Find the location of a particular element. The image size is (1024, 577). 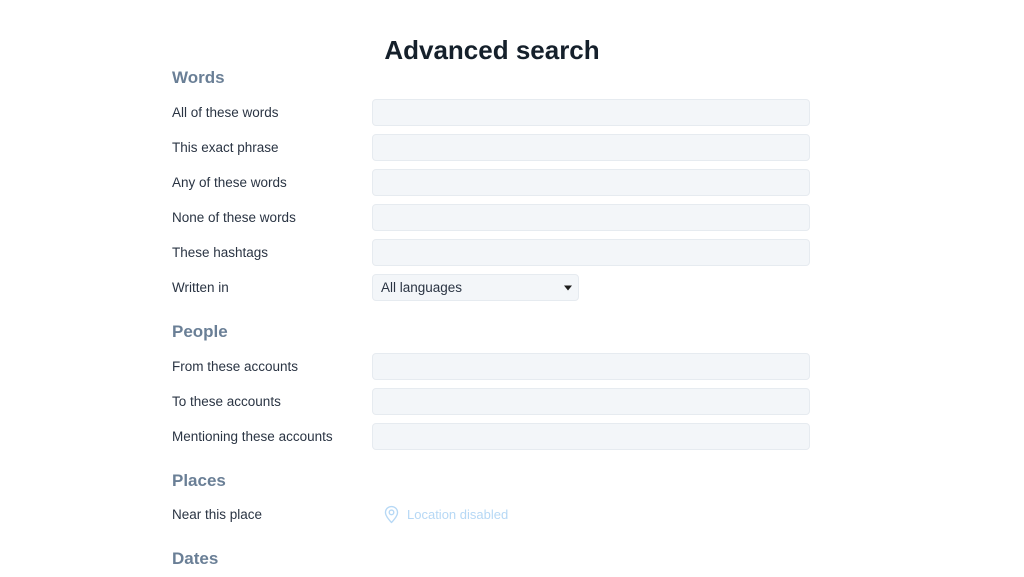

label-from-these-accounts: From these accounts is located at coordinates (235, 366).